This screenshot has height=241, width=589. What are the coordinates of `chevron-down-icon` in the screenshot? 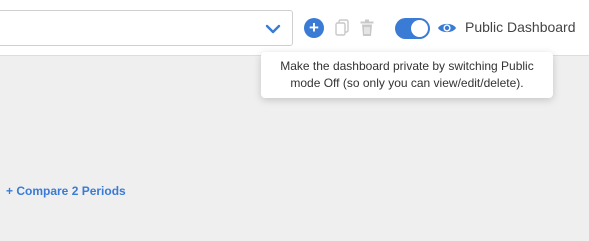 It's located at (273, 29).